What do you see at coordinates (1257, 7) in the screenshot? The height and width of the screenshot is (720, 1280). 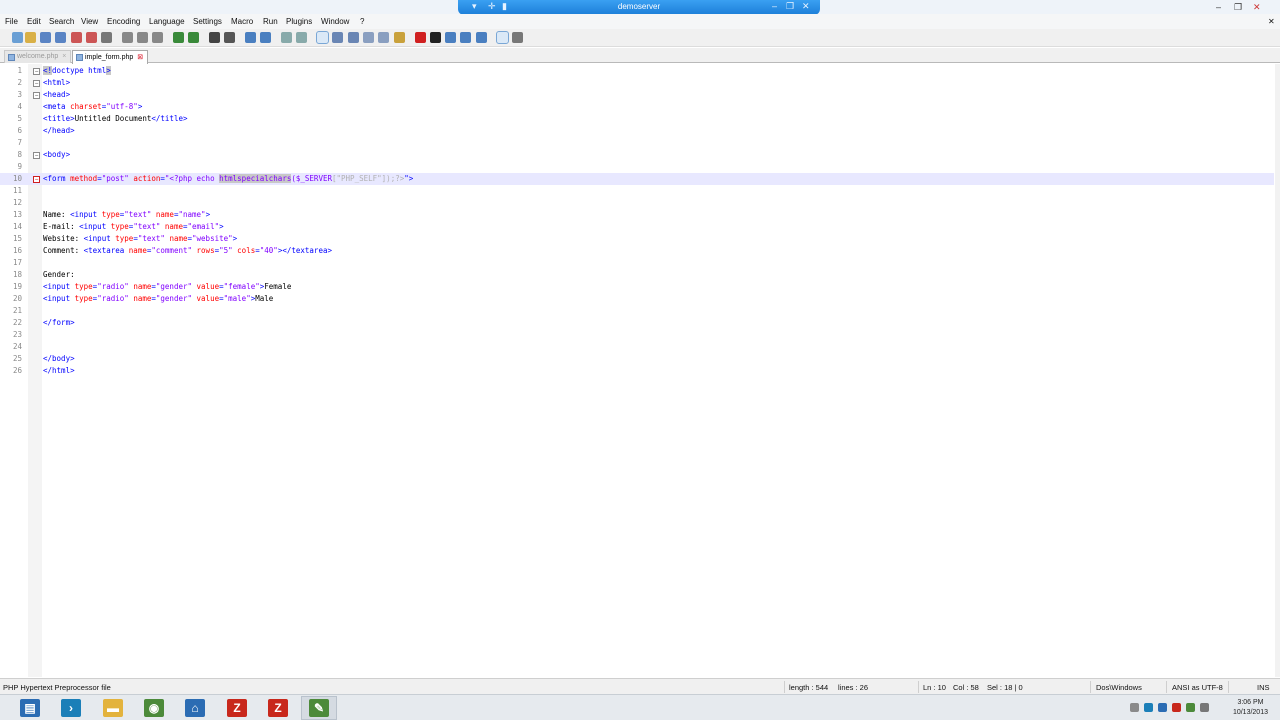 I see `close-window-icon: ✕` at bounding box center [1257, 7].